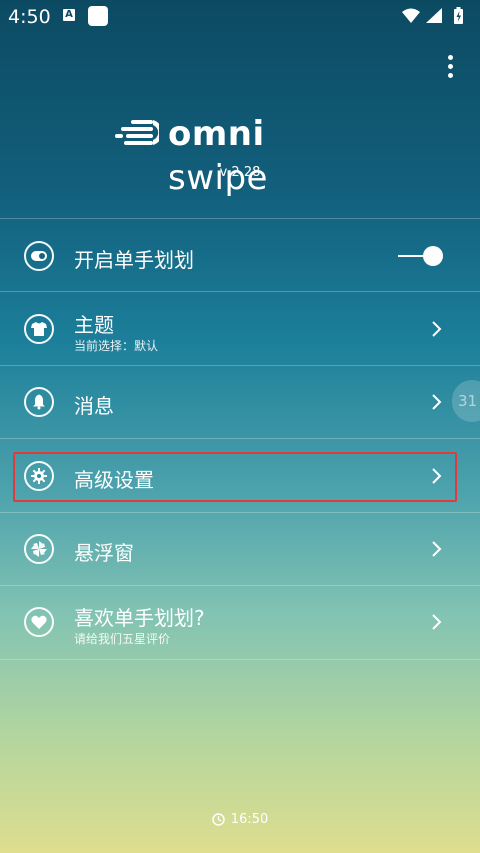 The width and height of the screenshot is (480, 853). Describe the element at coordinates (450, 69) in the screenshot. I see `more-options-icon` at that location.